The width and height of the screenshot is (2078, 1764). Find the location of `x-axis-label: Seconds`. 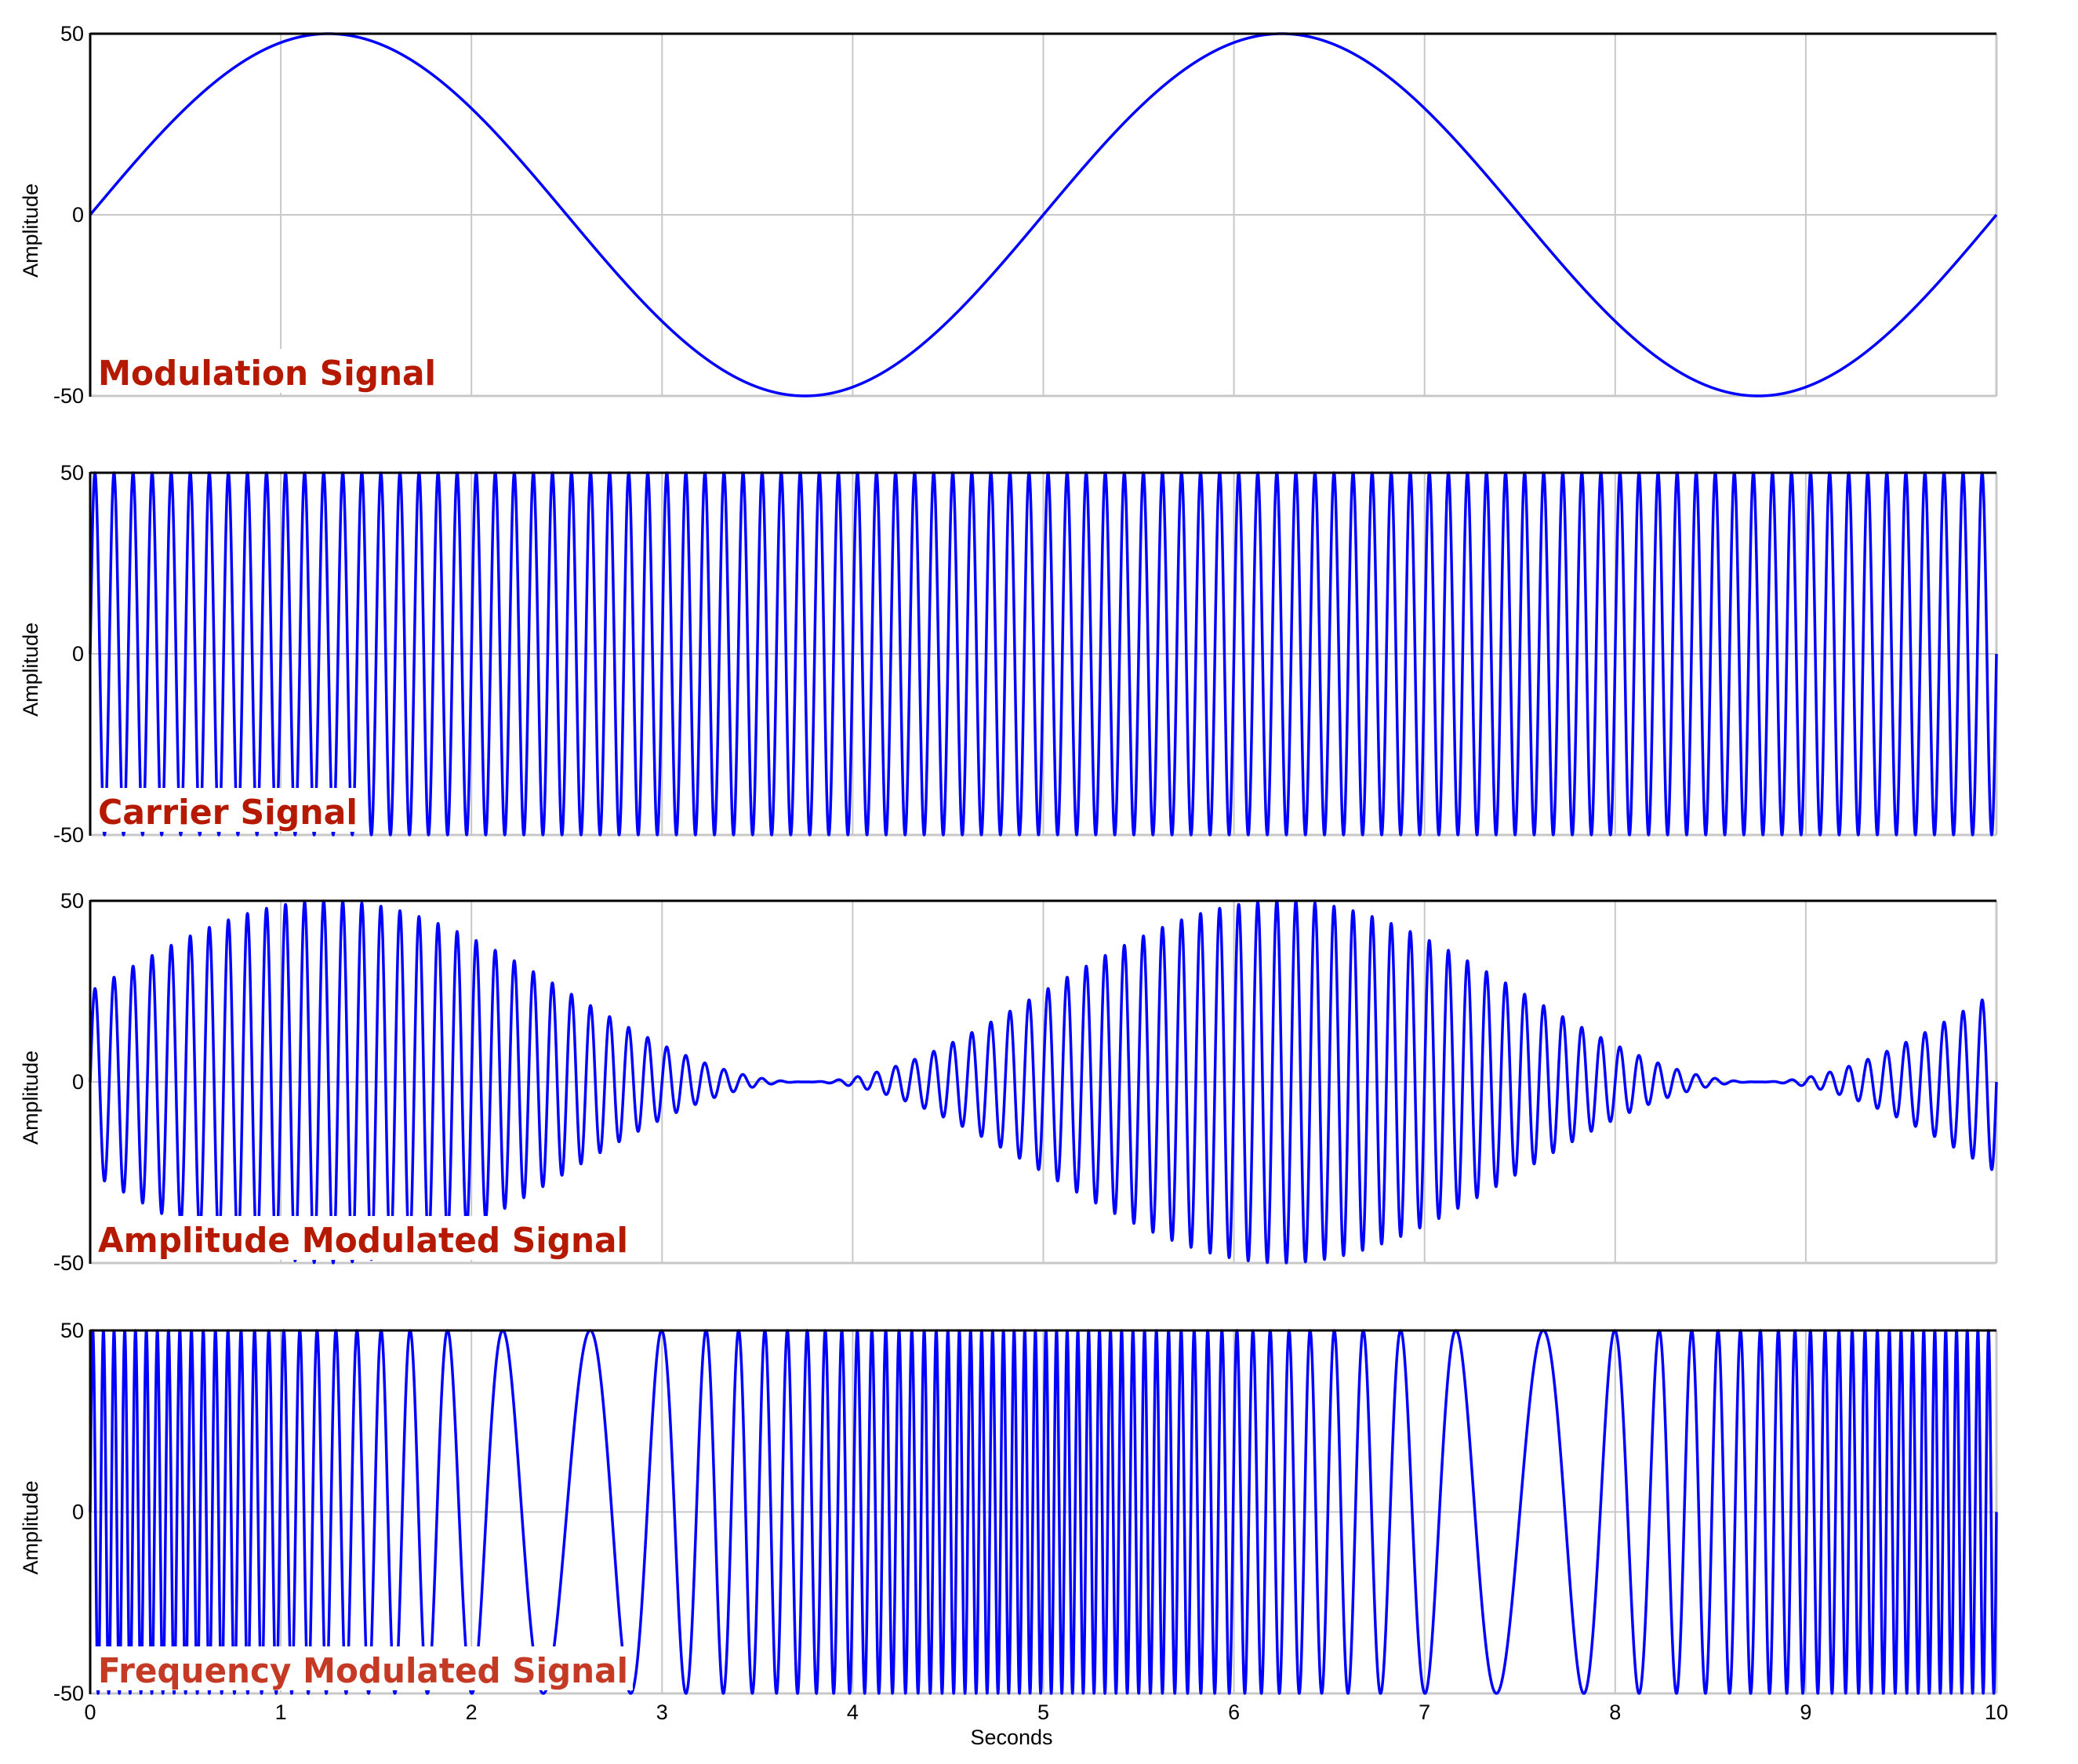

x-axis-label: Seconds is located at coordinates (1011, 1737).